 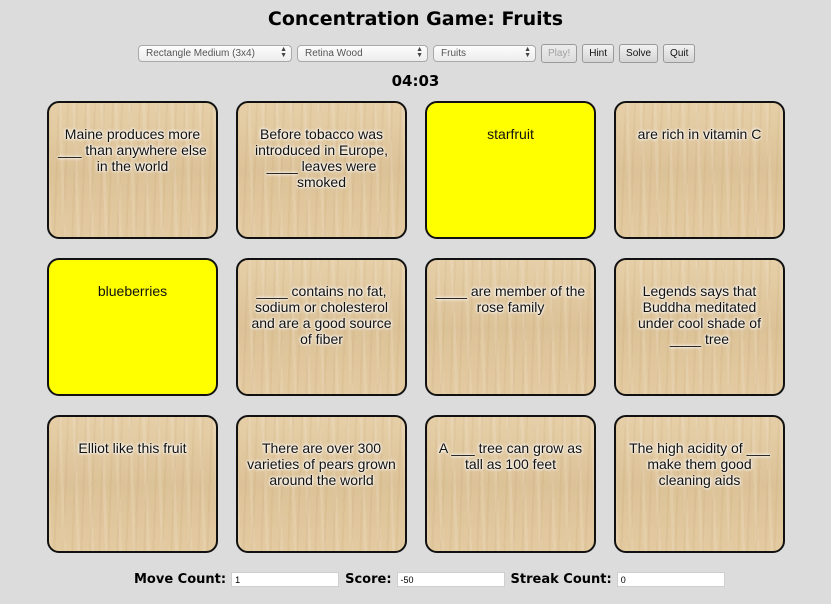 I want to click on game-card: ____ are member of the rose family, so click(x=510, y=327).